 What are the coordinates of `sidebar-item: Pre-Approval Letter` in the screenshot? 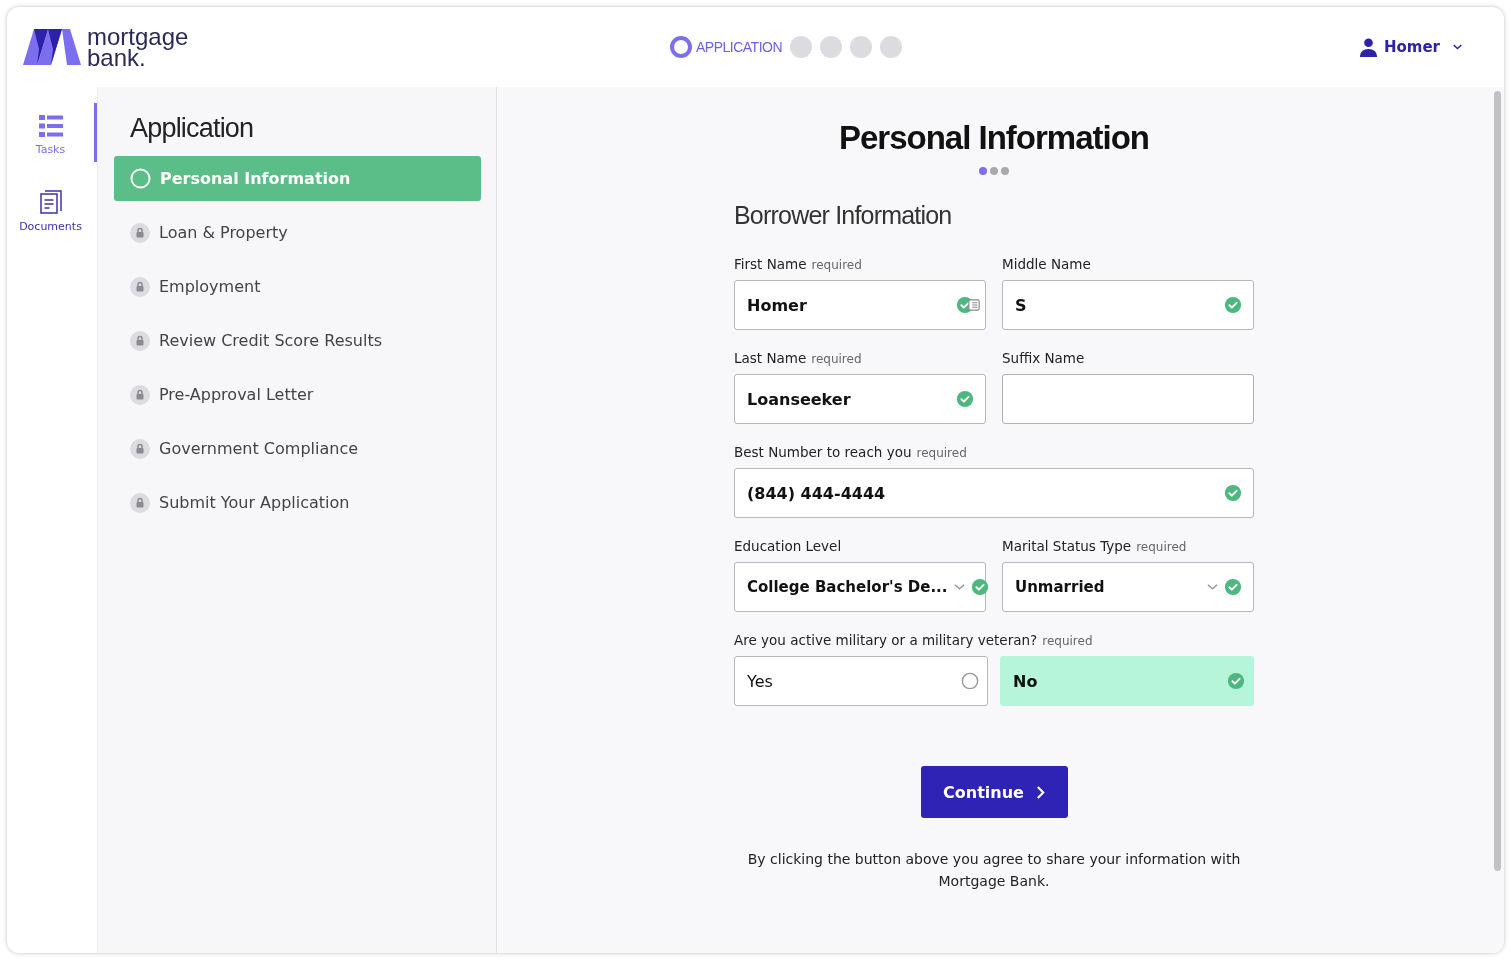 It's located at (297, 394).